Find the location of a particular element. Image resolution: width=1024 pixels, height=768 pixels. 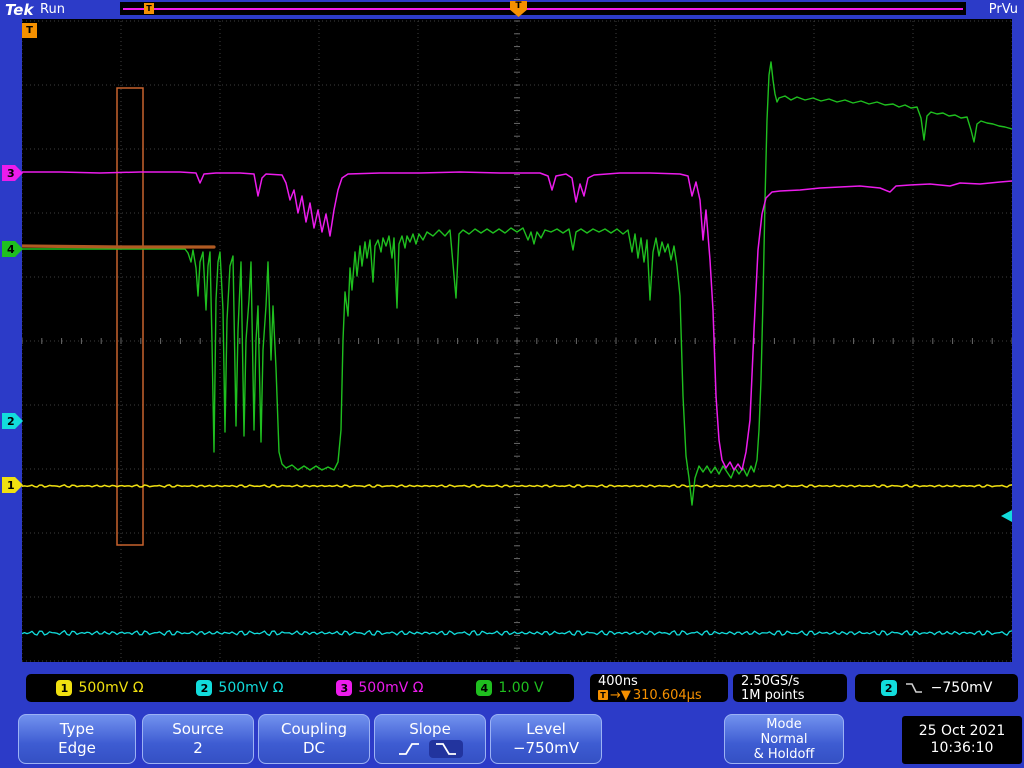

ch3-badge: 3 is located at coordinates (344, 688).